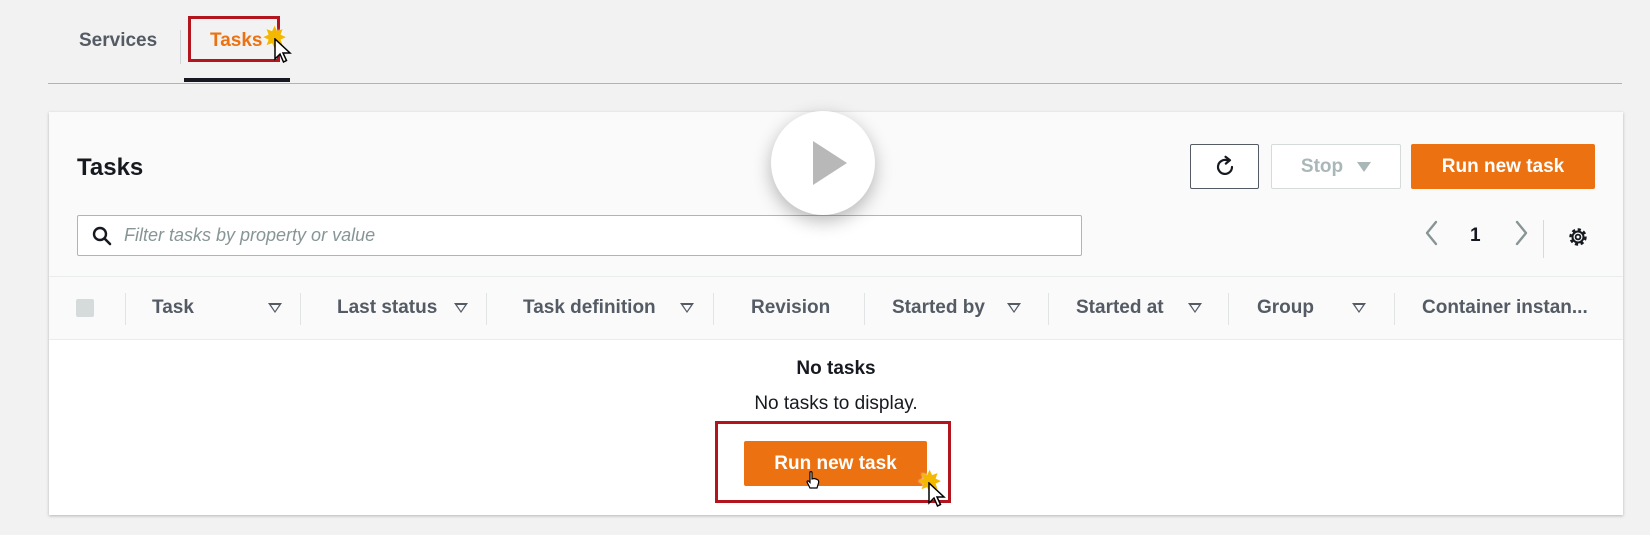 This screenshot has width=1650, height=535. Describe the element at coordinates (594, 235) in the screenshot. I see `search-input` at that location.